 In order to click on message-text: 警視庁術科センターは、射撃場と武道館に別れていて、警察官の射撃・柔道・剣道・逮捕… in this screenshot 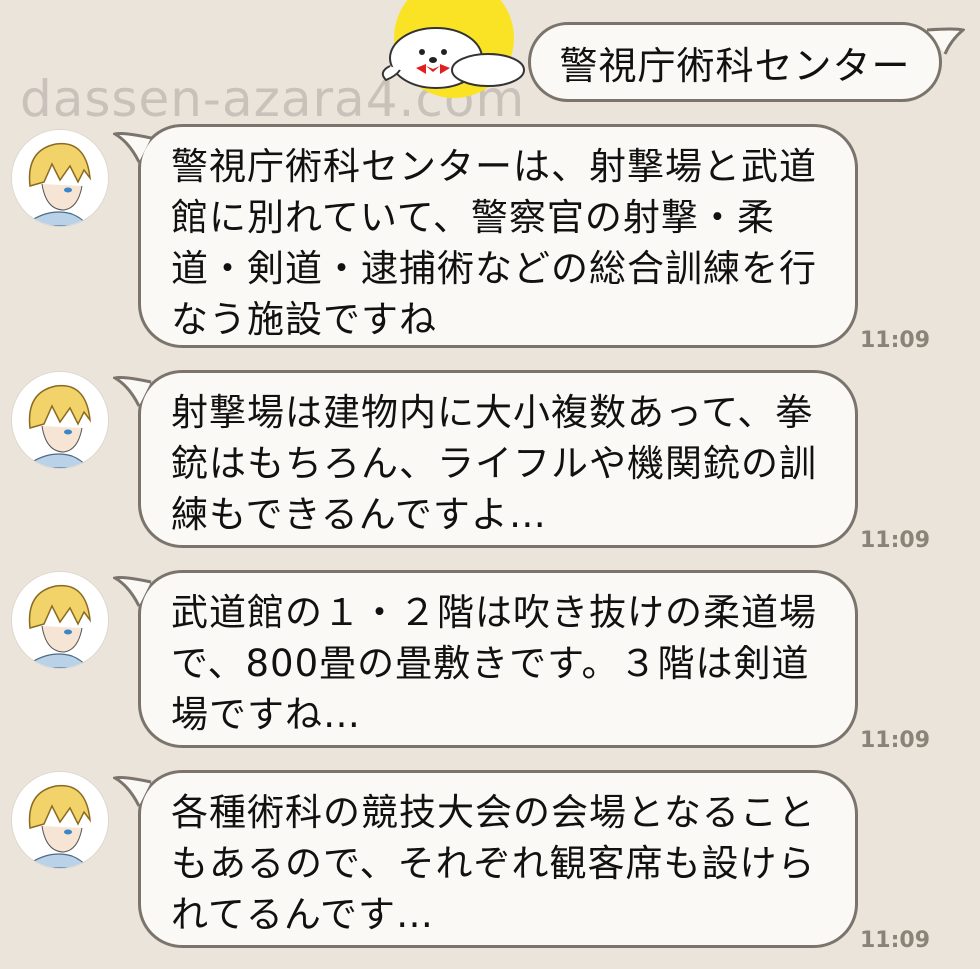, I will do `click(494, 243)`.